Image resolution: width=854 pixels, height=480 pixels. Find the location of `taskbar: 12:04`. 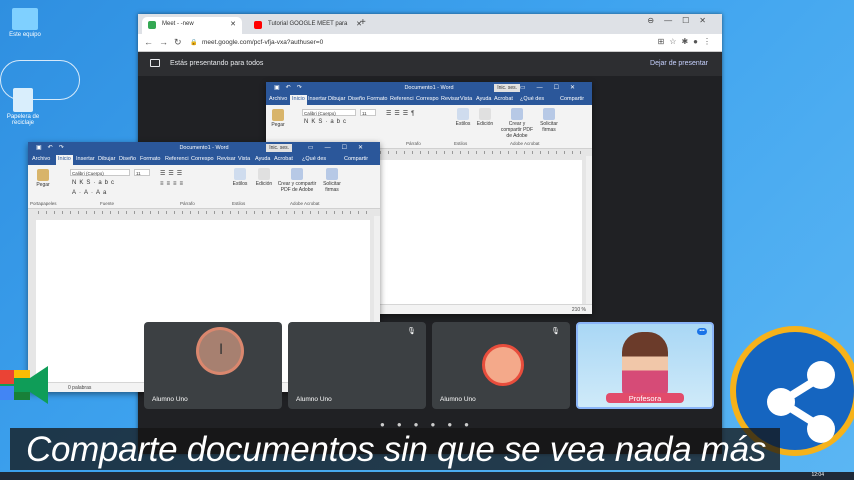

taskbar: 12:04 is located at coordinates (427, 476).